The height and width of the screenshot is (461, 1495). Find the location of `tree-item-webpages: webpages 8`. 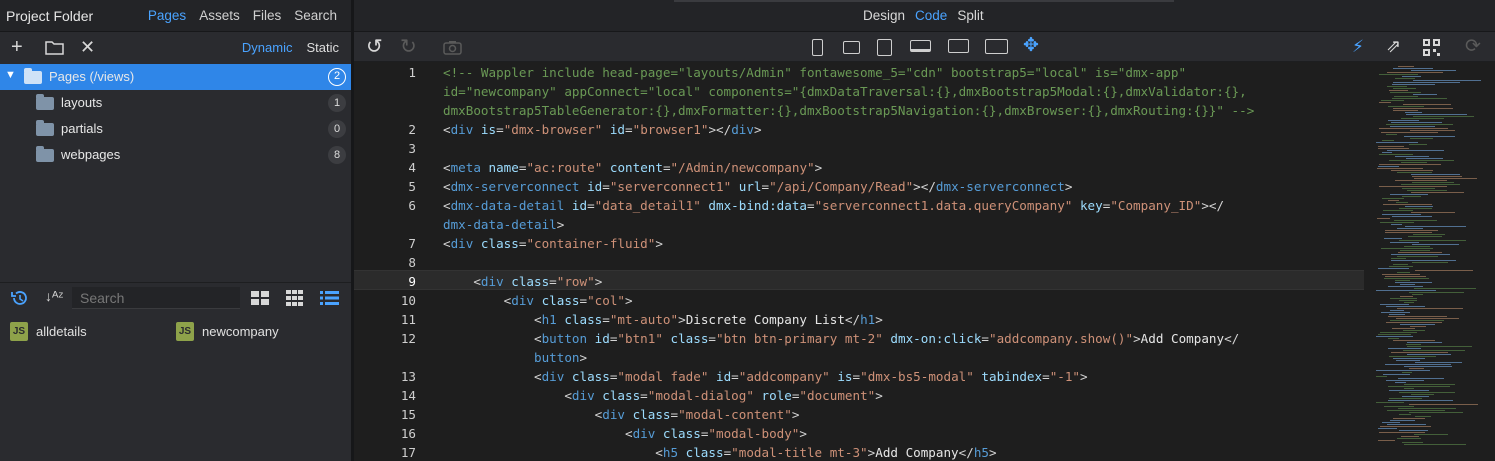

tree-item-webpages: webpages 8 is located at coordinates (175, 155).